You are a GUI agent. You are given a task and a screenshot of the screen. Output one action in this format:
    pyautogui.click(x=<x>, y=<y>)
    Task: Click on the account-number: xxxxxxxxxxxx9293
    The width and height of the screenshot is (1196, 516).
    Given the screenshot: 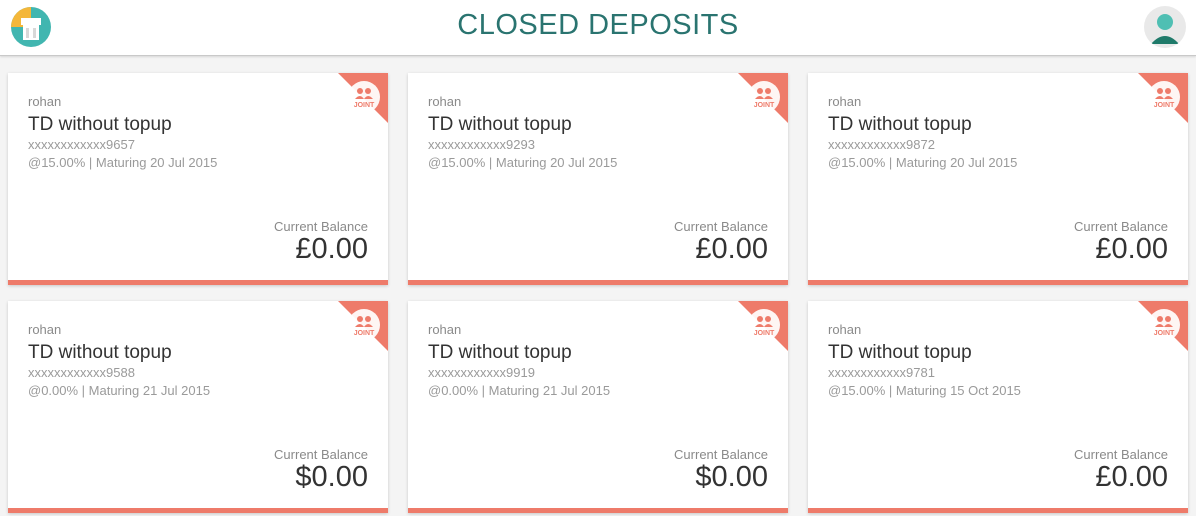 What is the action you would take?
    pyautogui.click(x=481, y=144)
    